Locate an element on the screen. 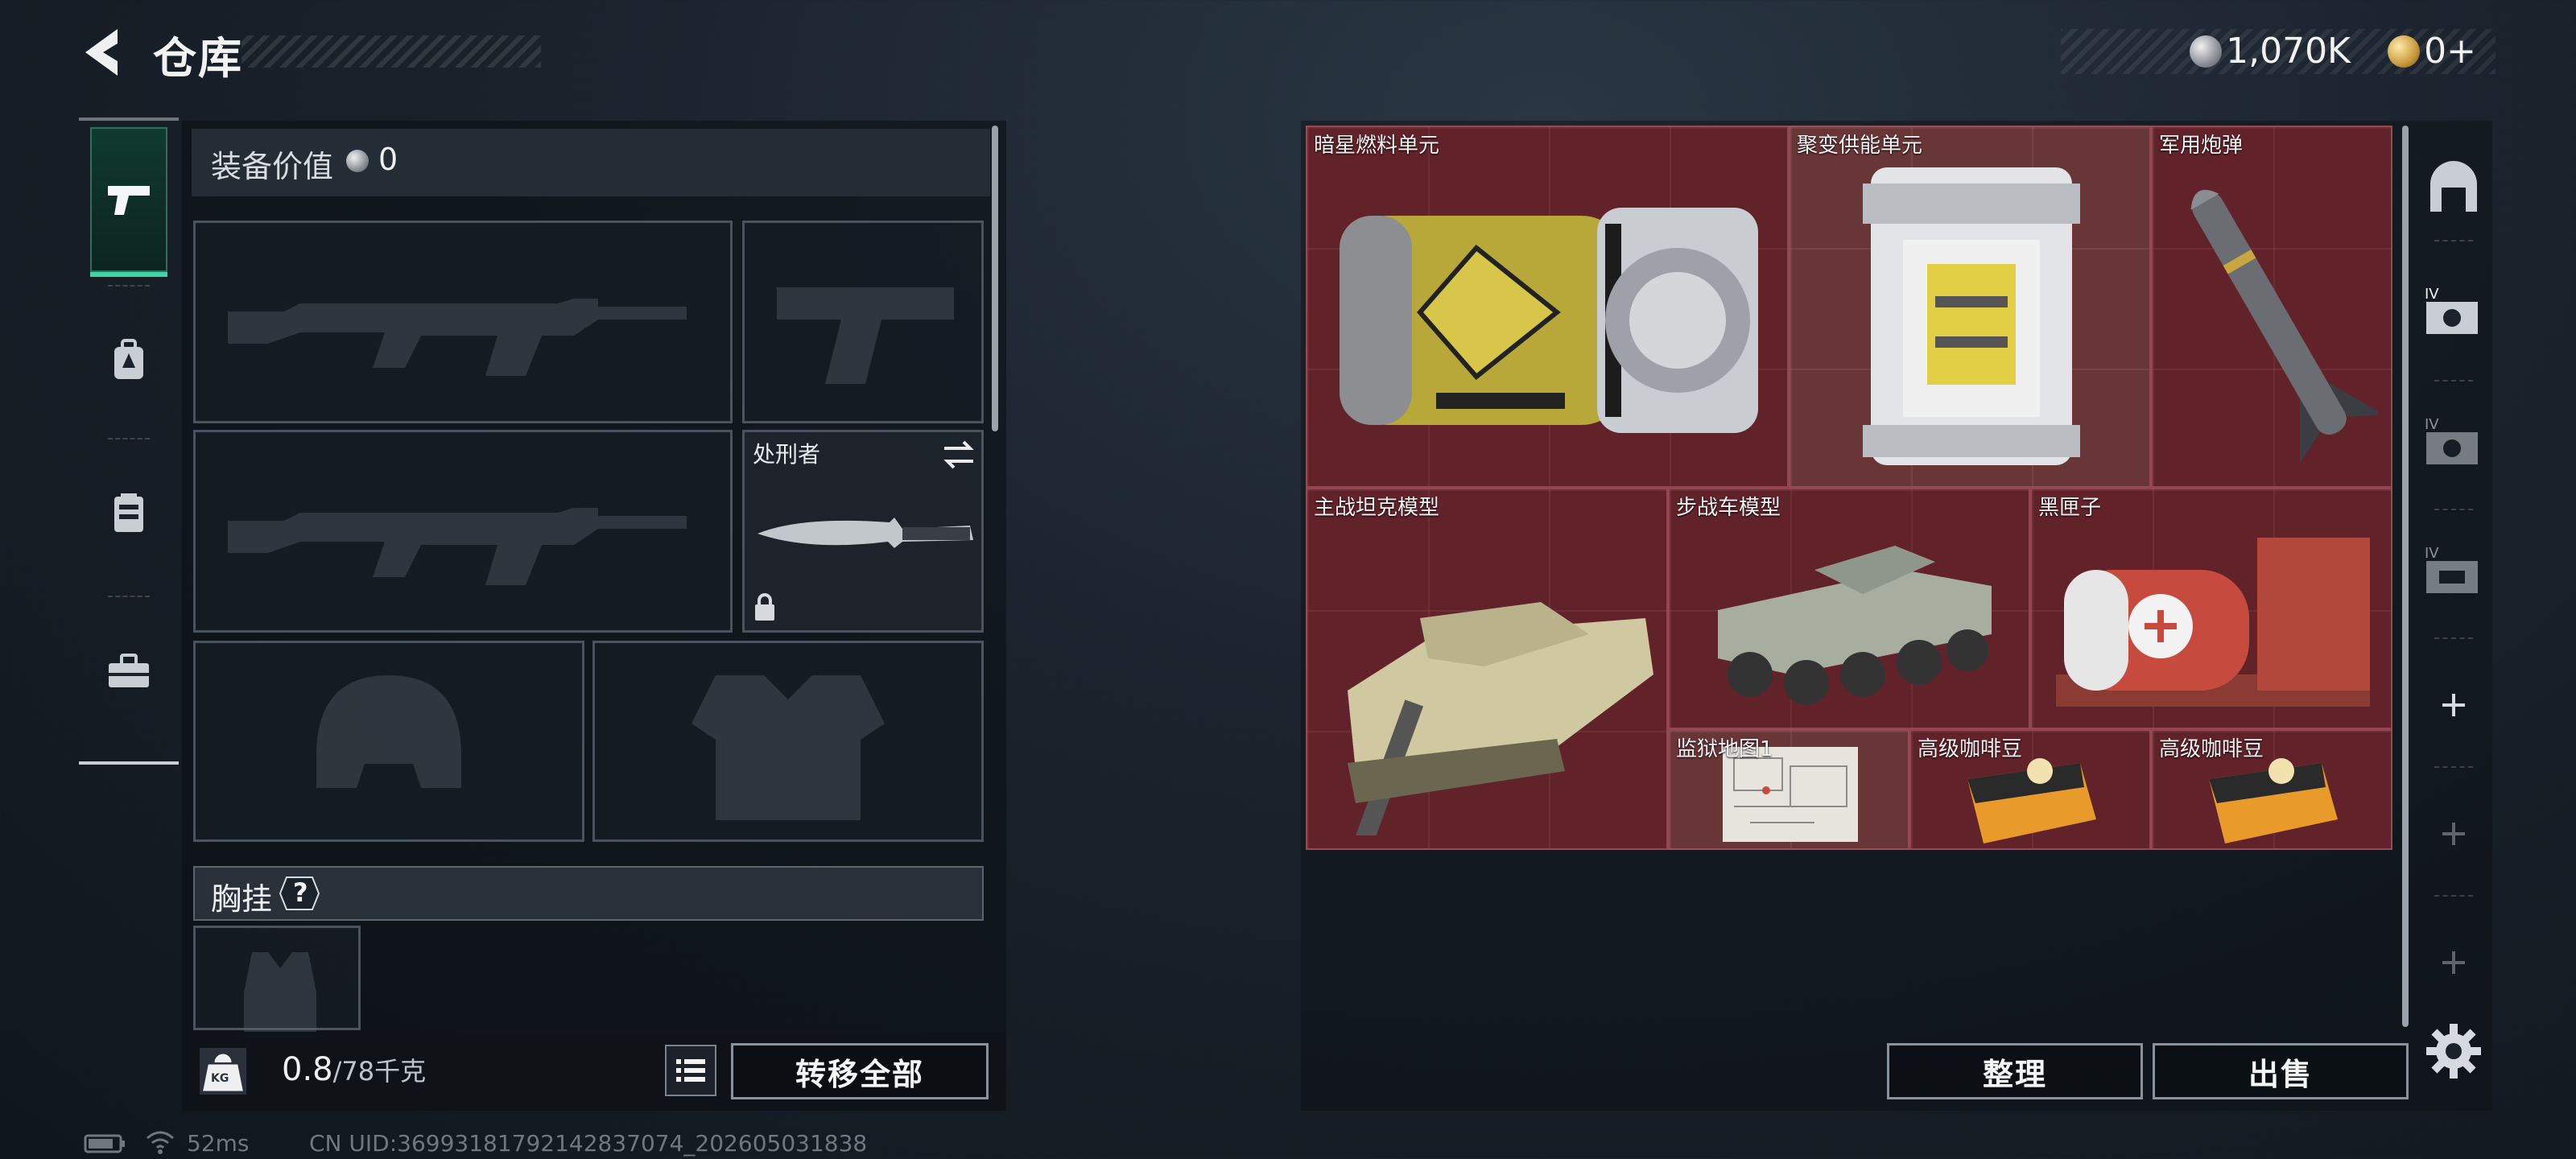  battery-icon is located at coordinates (104, 1143).